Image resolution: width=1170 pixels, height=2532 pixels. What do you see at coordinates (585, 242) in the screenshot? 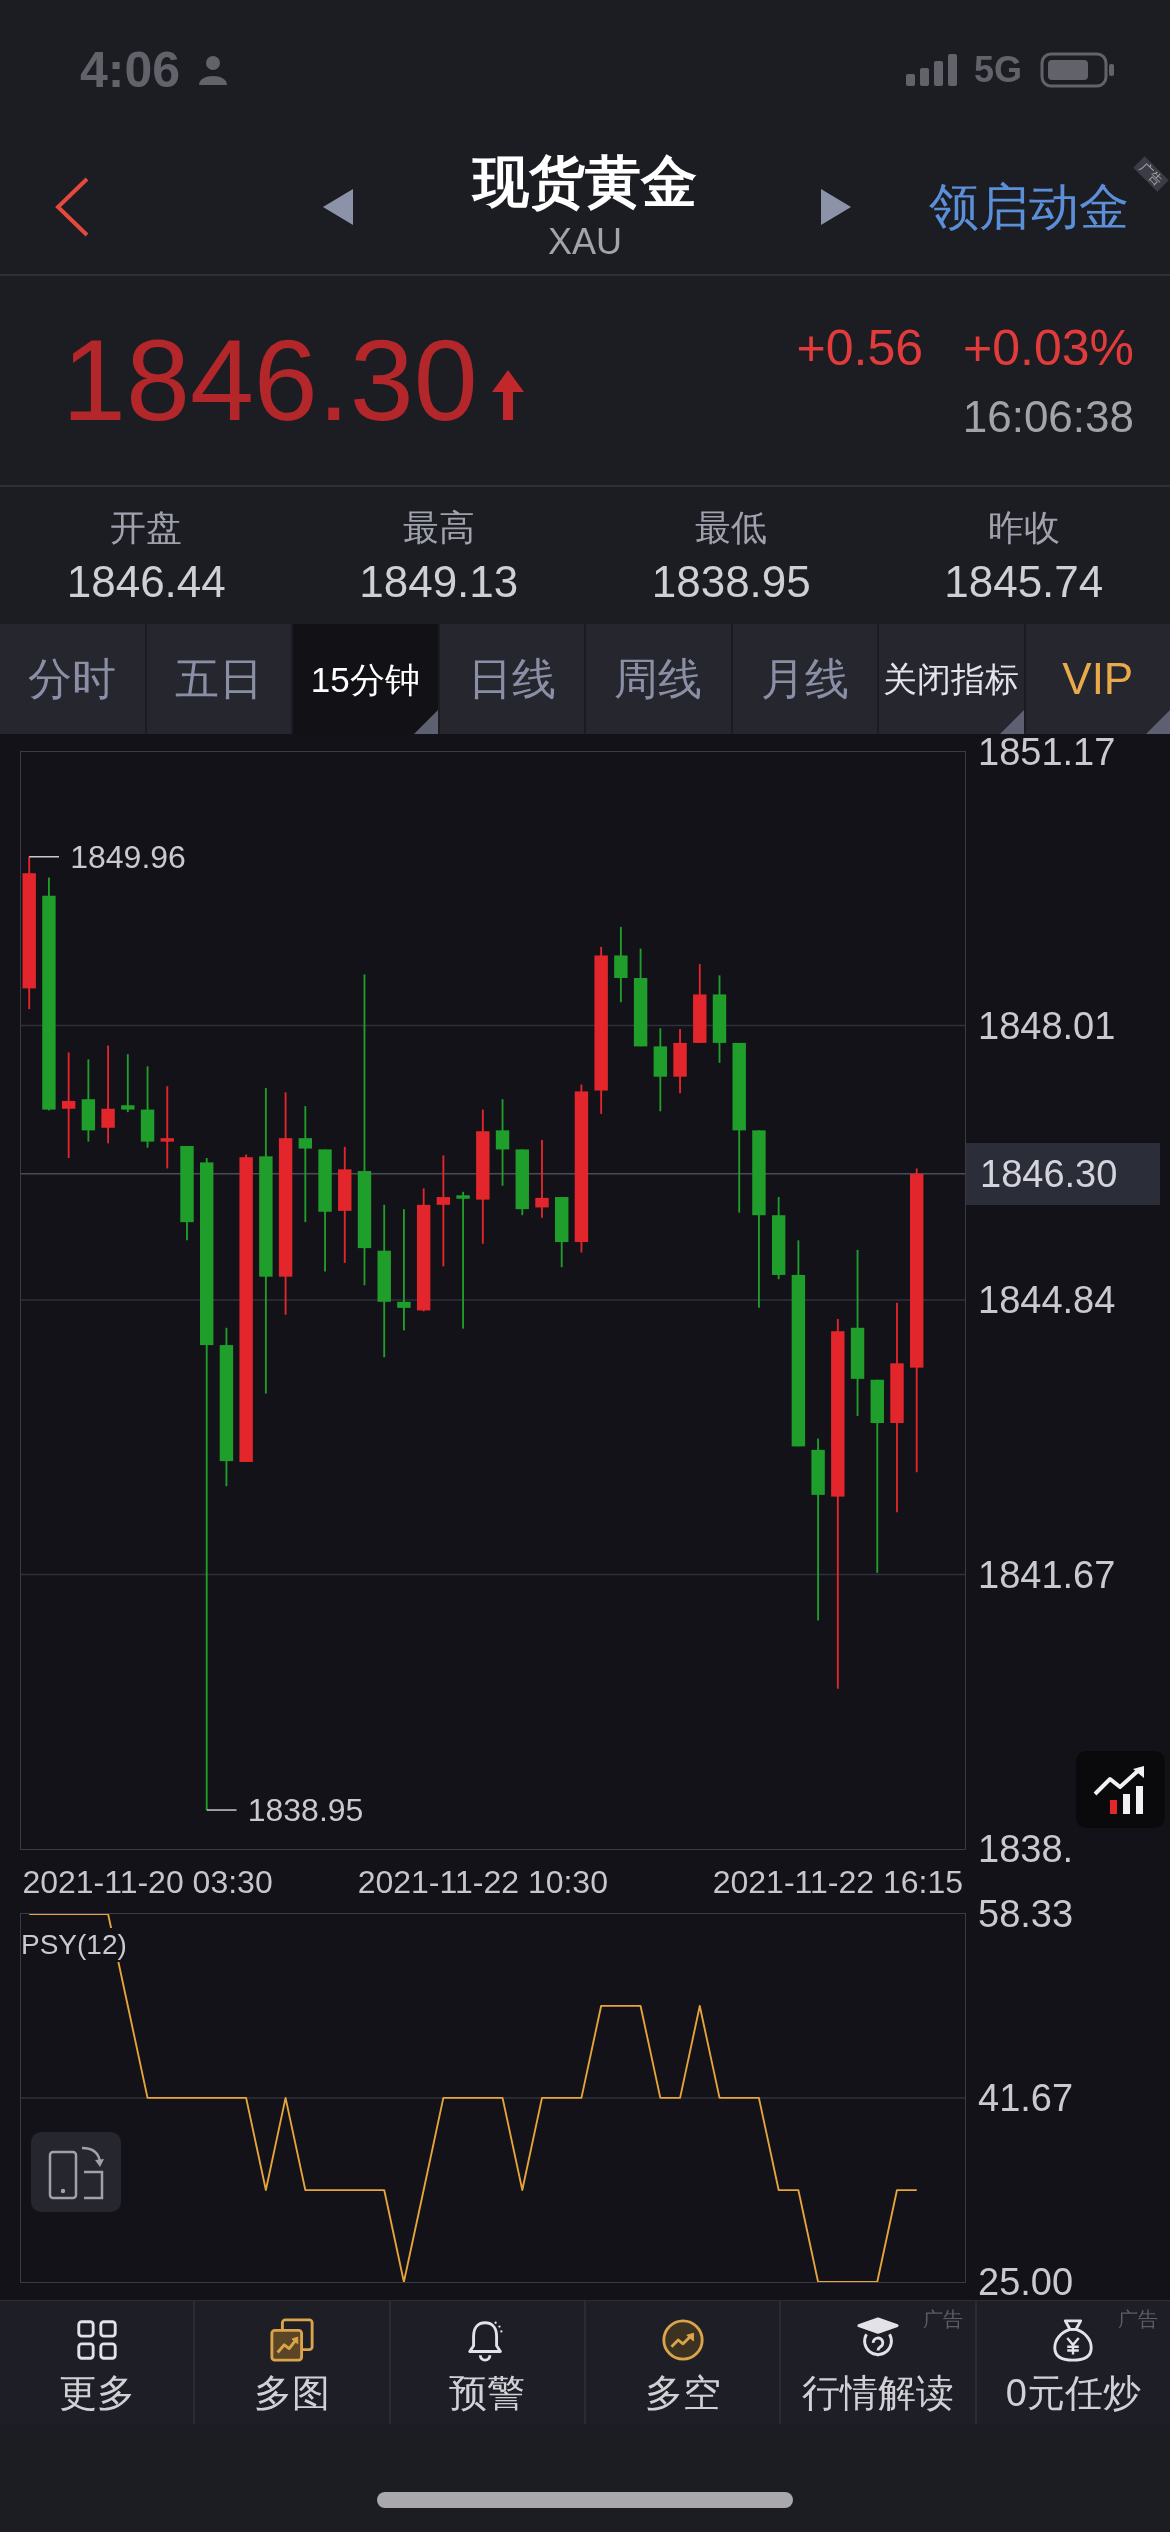
I see `instrument-symbol: XAU` at bounding box center [585, 242].